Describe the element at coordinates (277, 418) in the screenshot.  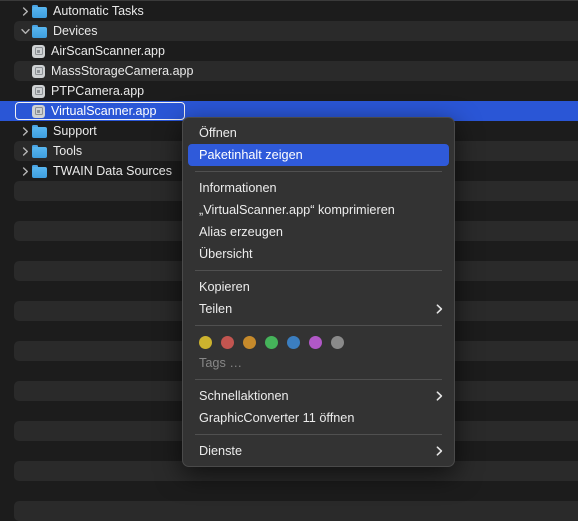
I see `menu-item-label: GraphicConverter 11 öffnen` at that location.